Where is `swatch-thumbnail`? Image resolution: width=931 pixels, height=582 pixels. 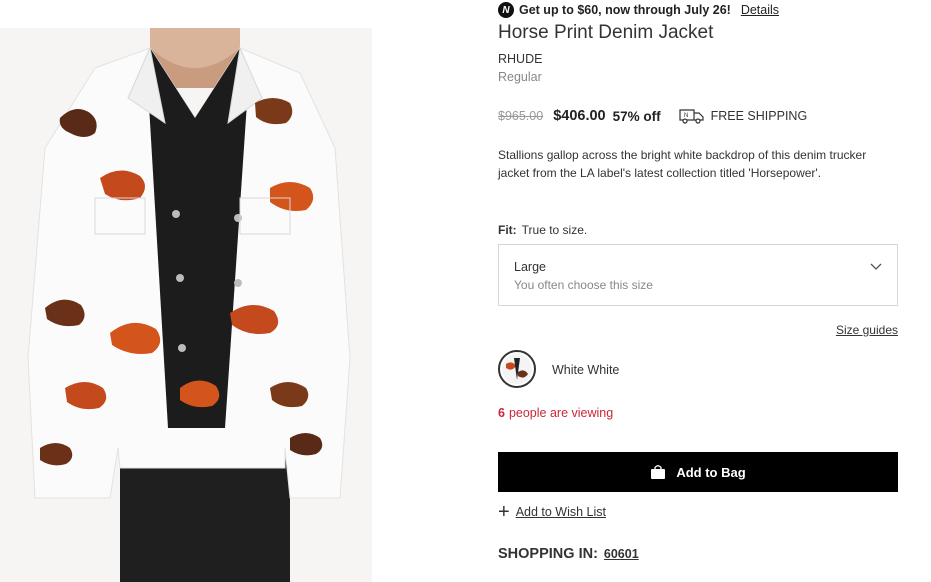 swatch-thumbnail is located at coordinates (517, 369).